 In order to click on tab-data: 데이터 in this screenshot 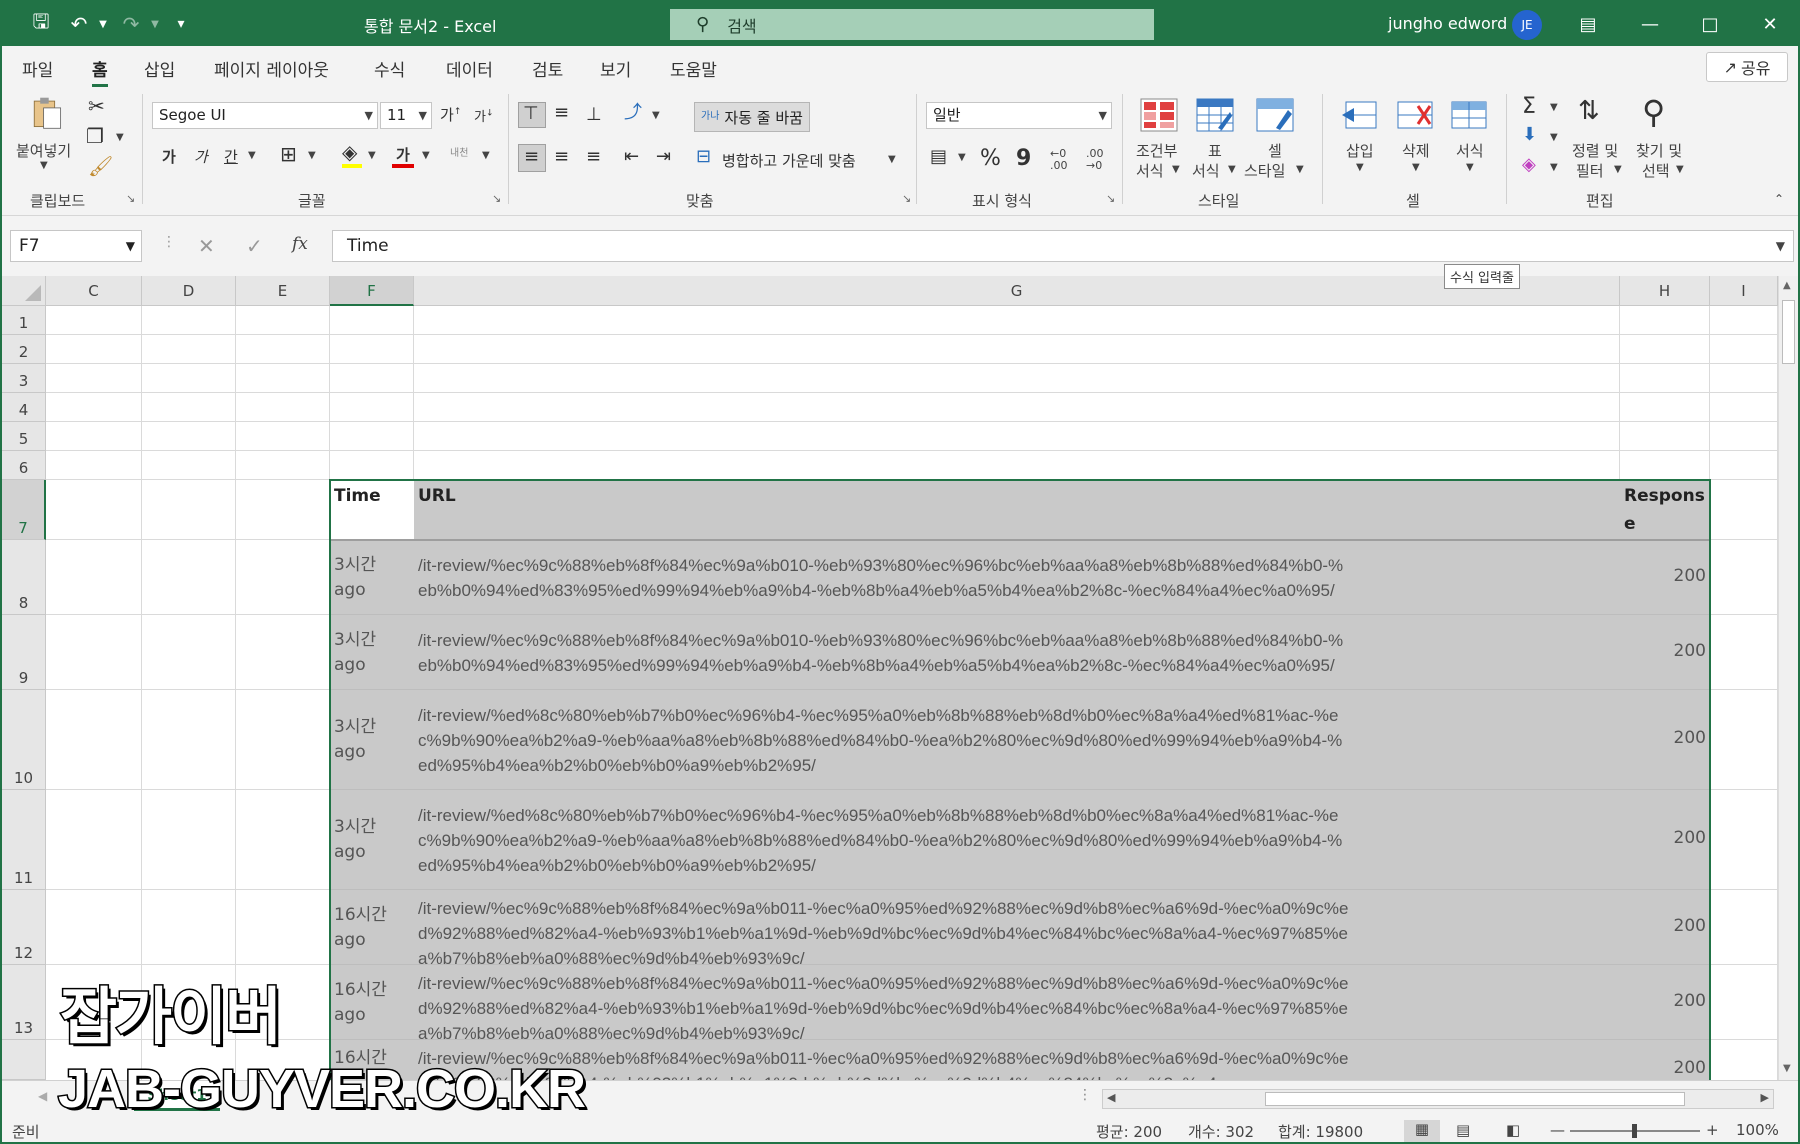, I will do `click(469, 68)`.